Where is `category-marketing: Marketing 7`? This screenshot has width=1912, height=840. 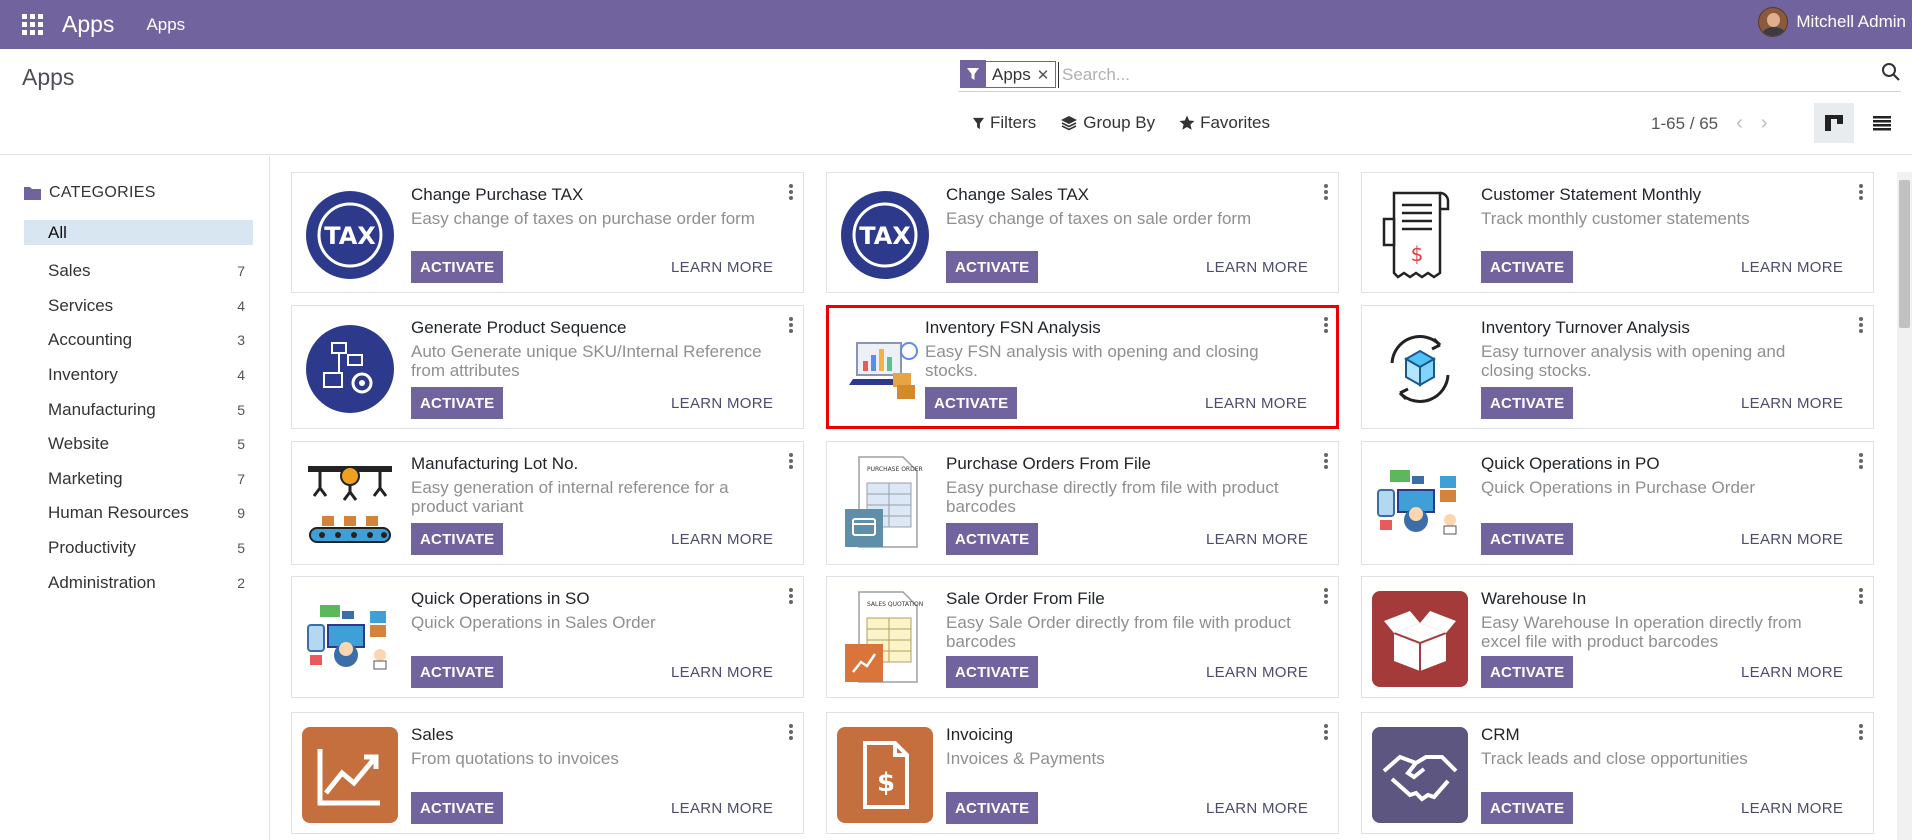 category-marketing: Marketing 7 is located at coordinates (138, 479).